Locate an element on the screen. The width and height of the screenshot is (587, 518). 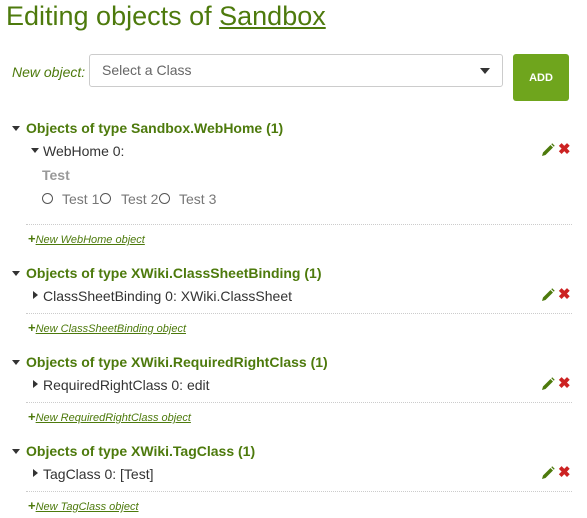
page-title-prefix: Editing objects of is located at coordinates (113, 16).